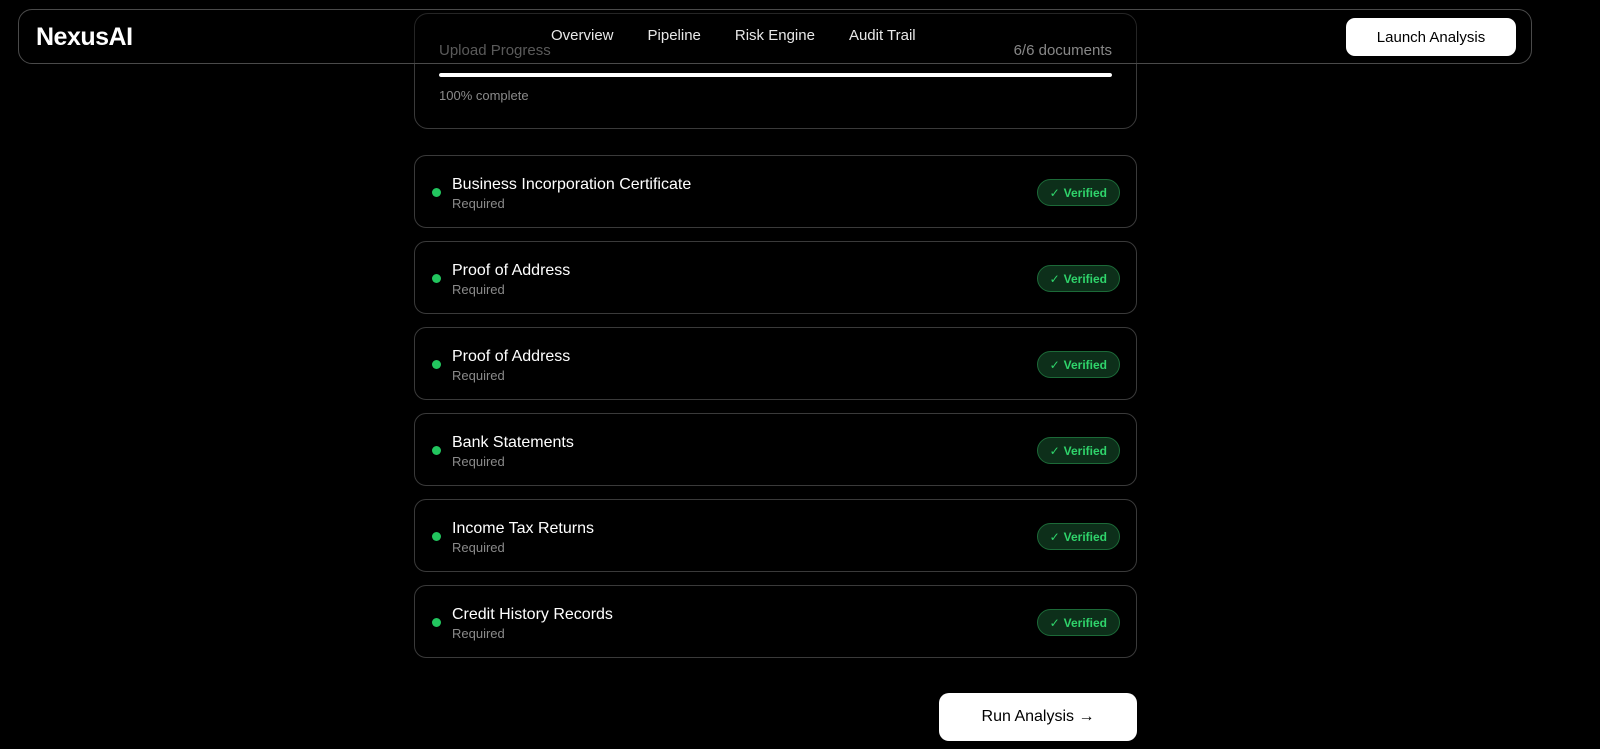 Image resolution: width=1600 pixels, height=749 pixels. Describe the element at coordinates (532, 614) in the screenshot. I see `document-title: Credit History Records` at that location.